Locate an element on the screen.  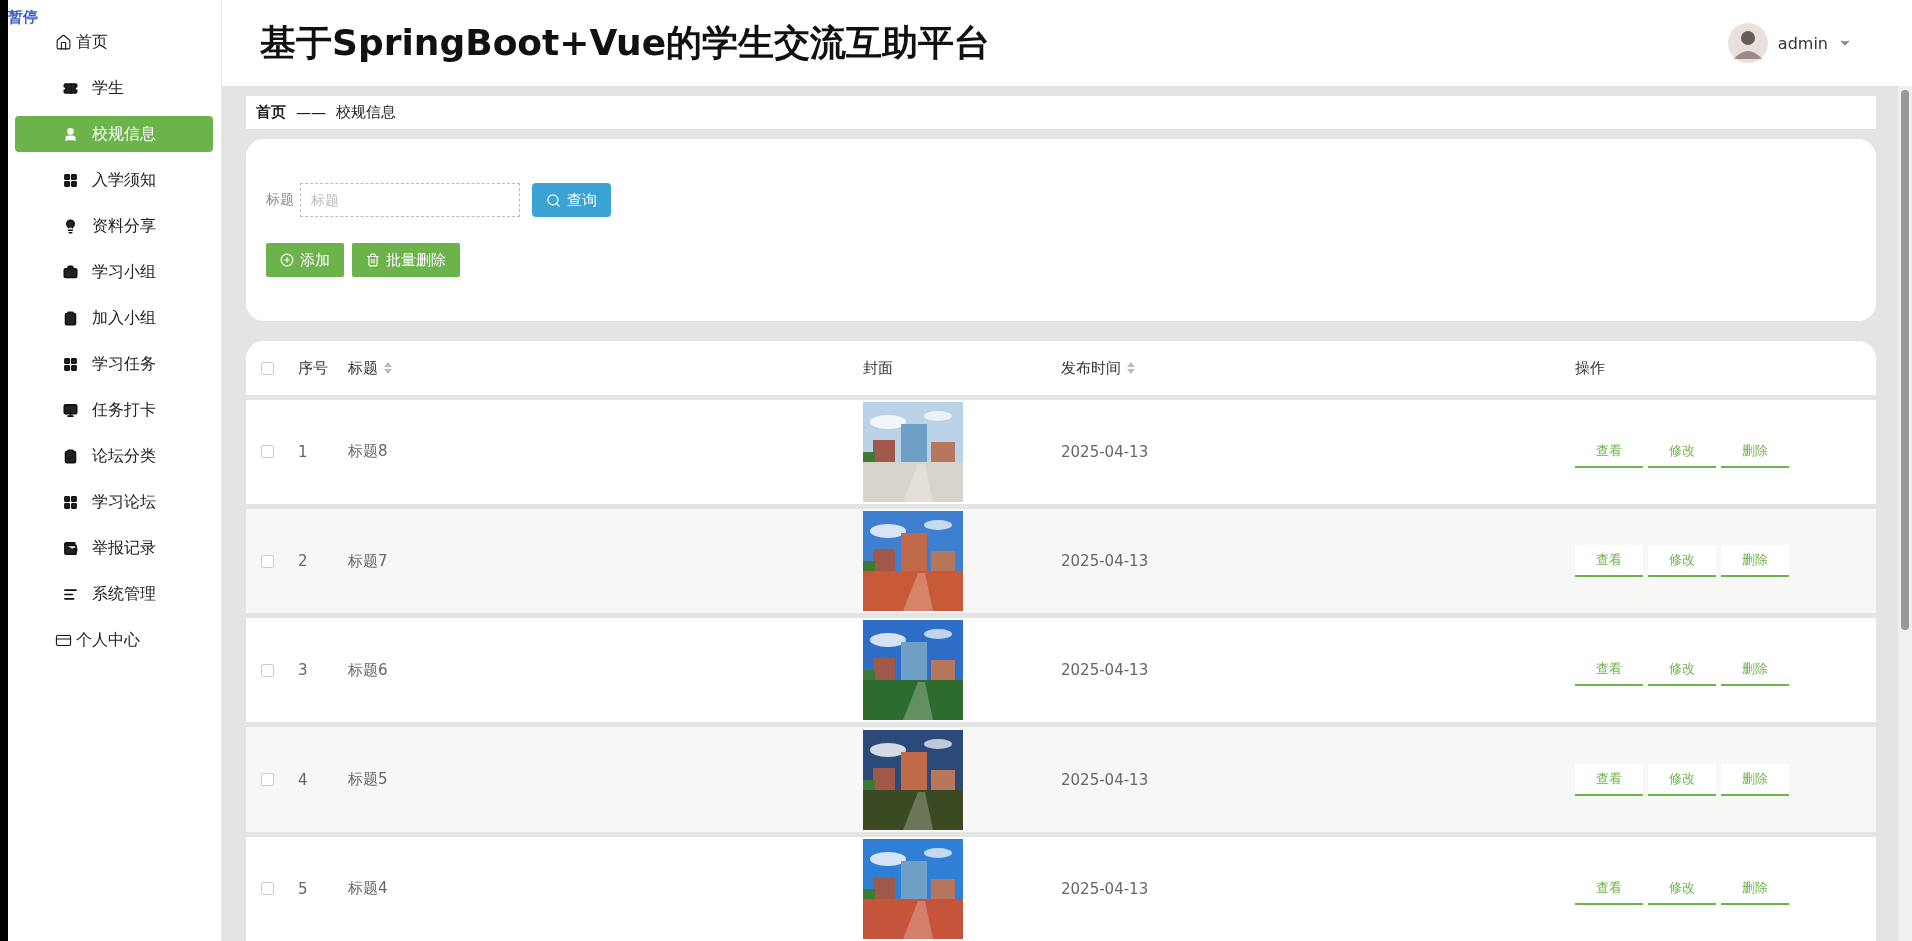
sidebar-item: 学习论坛 is located at coordinates (114, 502).